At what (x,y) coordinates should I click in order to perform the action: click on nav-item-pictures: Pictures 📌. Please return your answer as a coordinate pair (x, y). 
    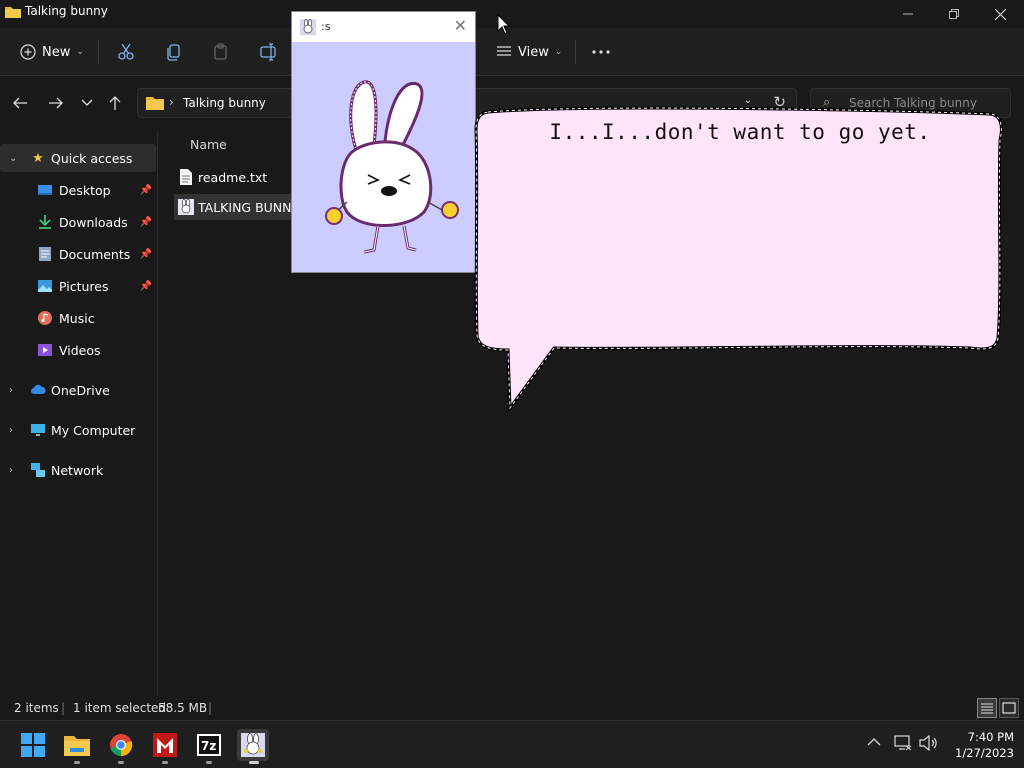
    Looking at the image, I should click on (78, 286).